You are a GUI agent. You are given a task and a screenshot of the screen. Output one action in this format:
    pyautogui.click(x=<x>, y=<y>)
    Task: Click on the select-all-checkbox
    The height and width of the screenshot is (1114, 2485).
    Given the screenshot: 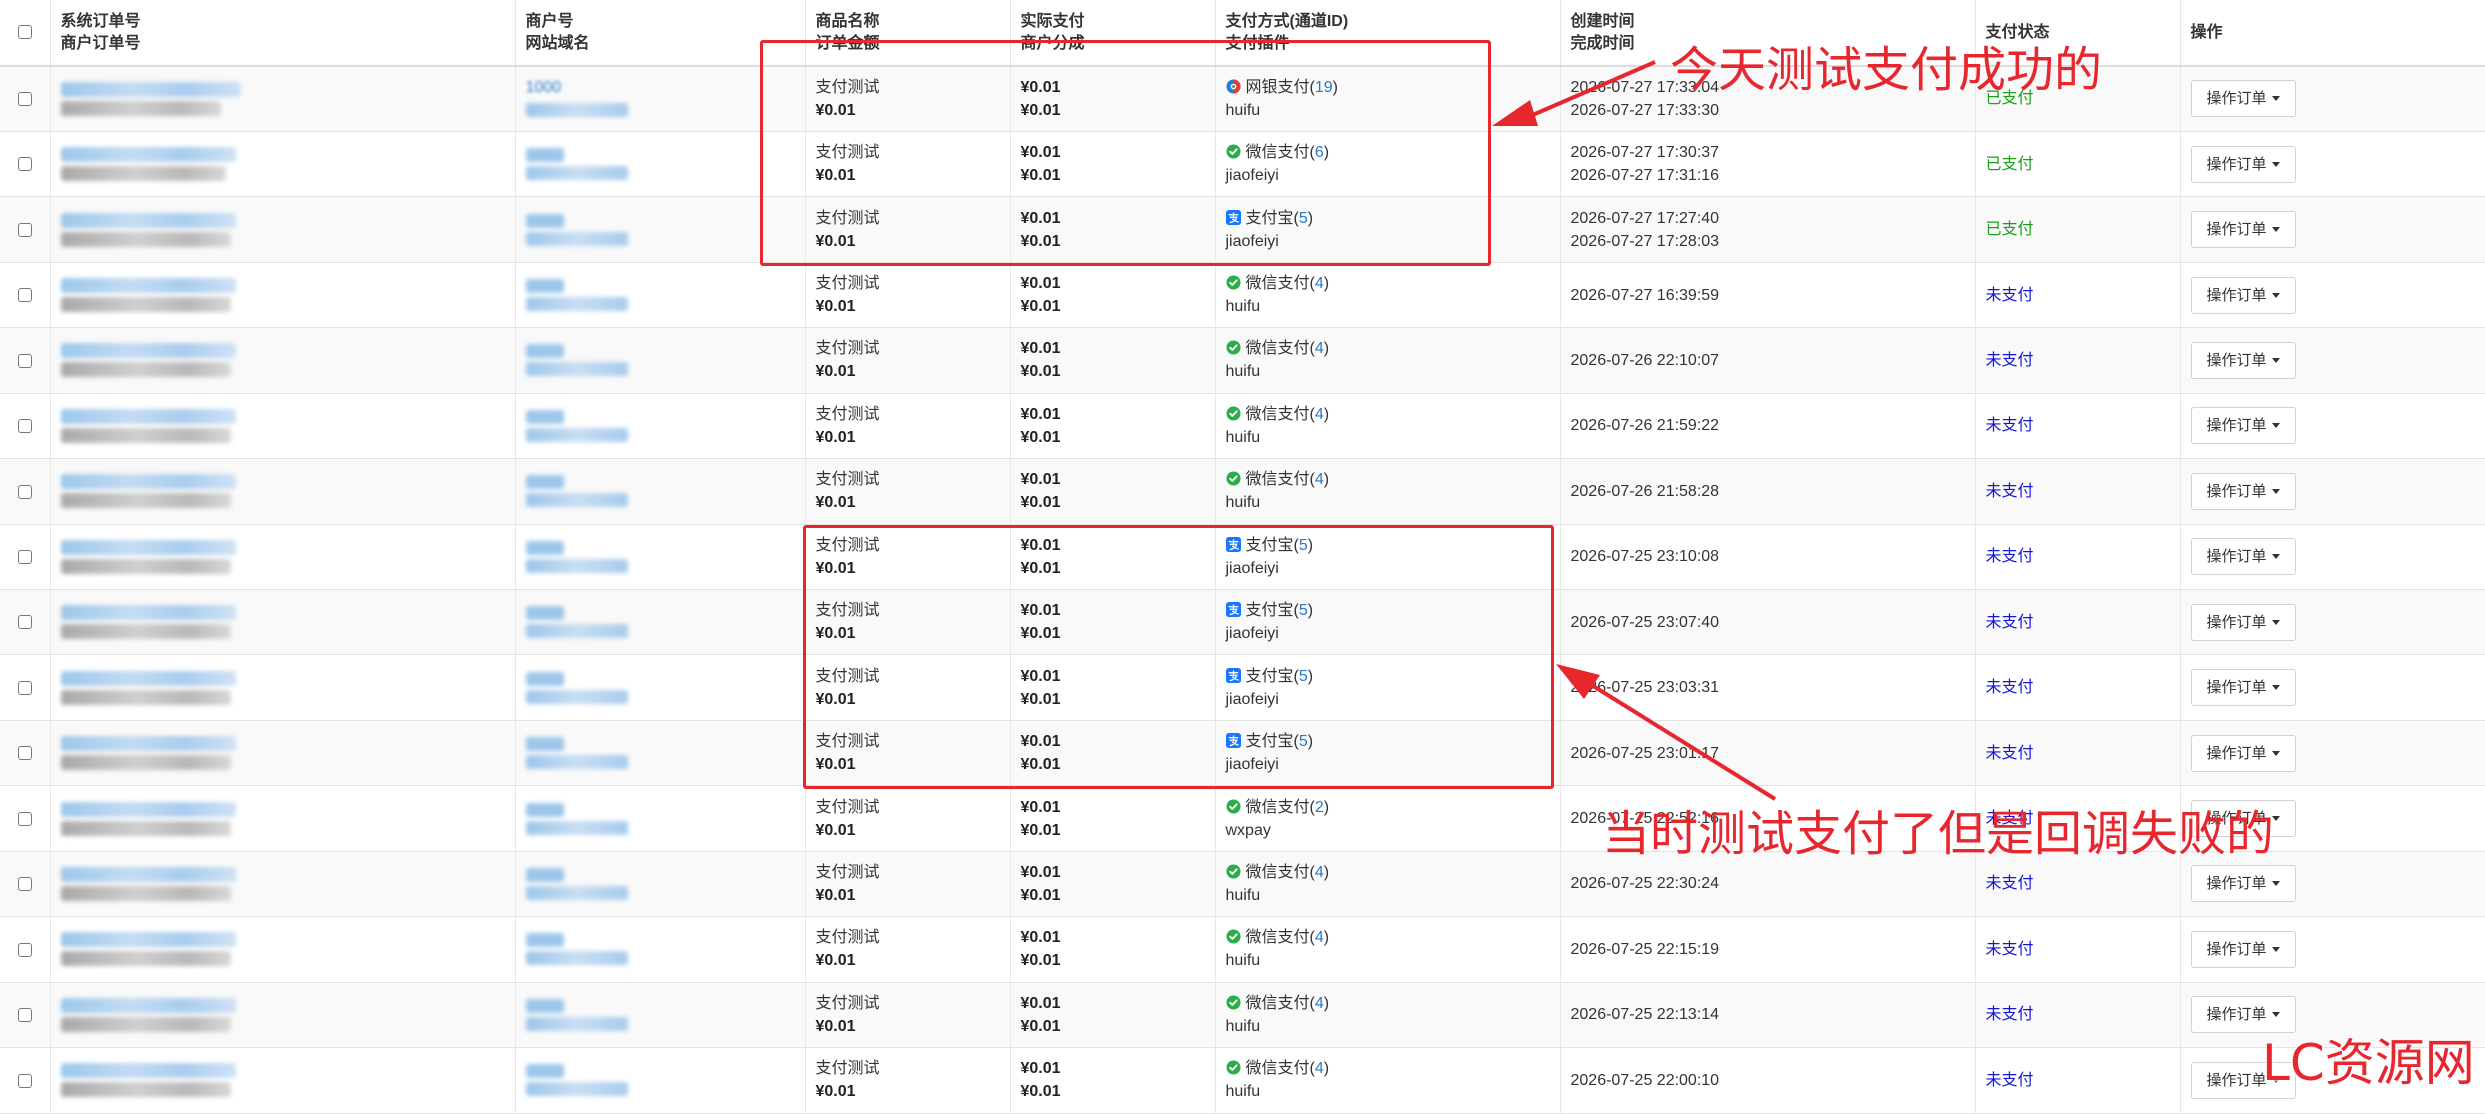 What is the action you would take?
    pyautogui.click(x=25, y=32)
    